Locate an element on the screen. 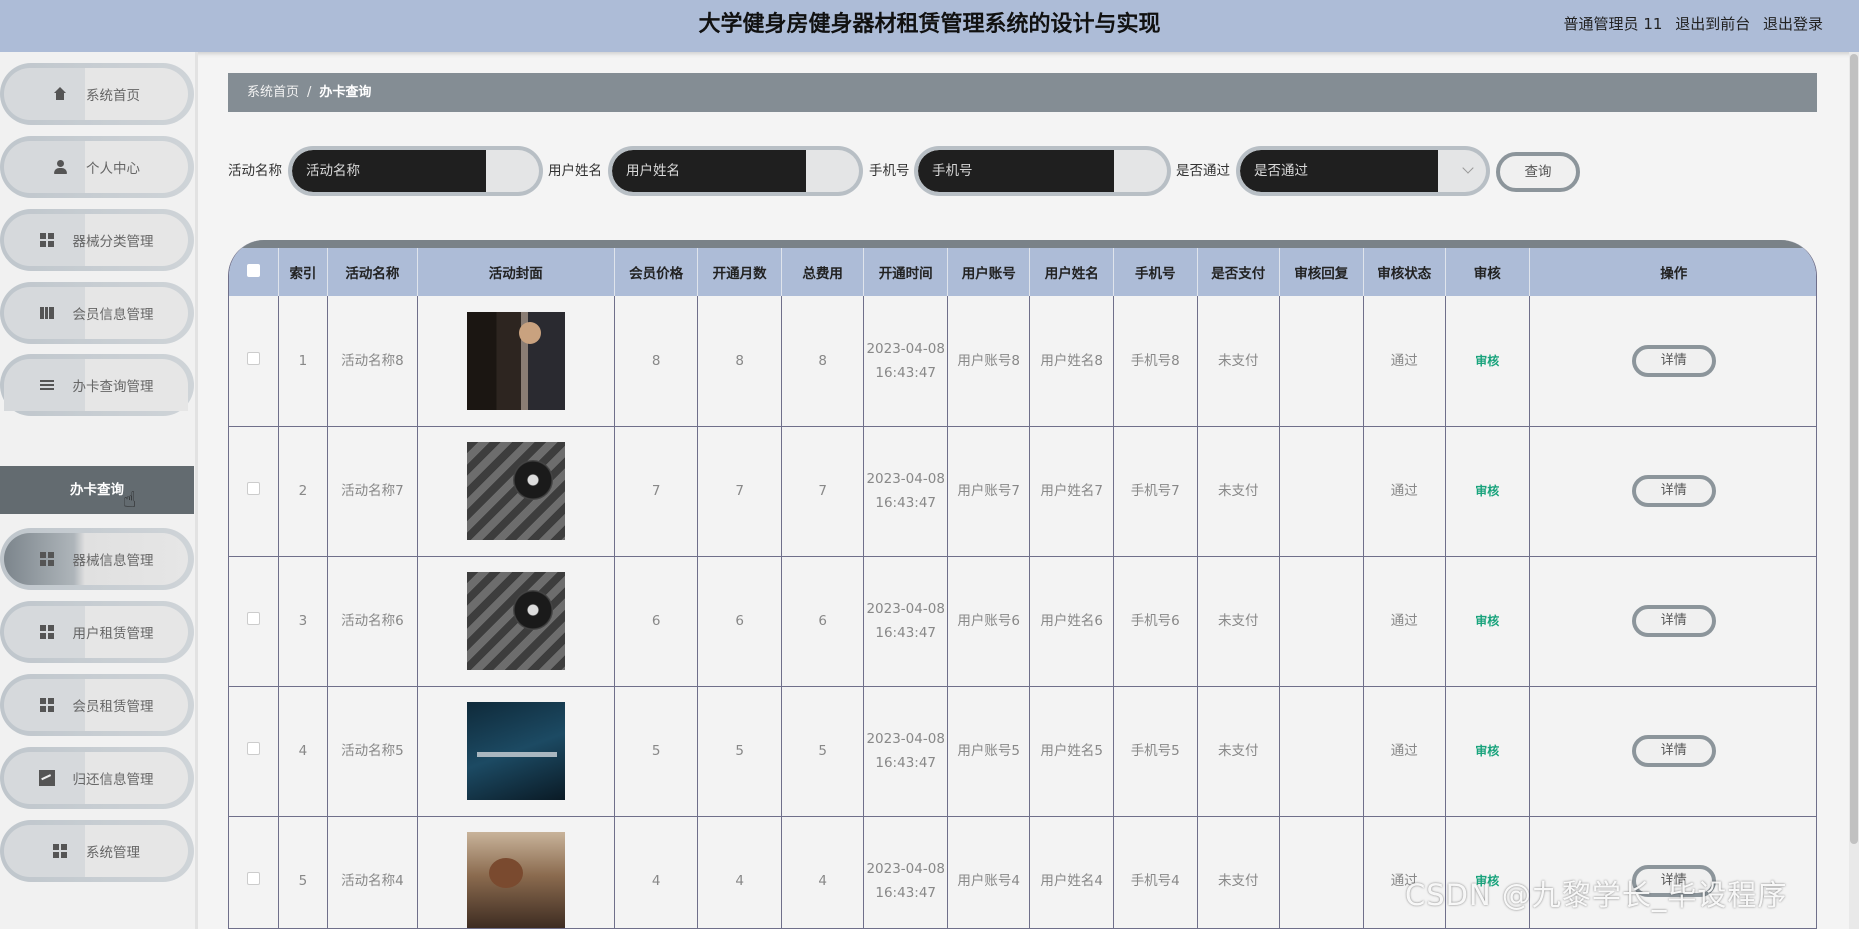 Image resolution: width=1859 pixels, height=929 pixels. sidebar-item-label: 系统管理 is located at coordinates (113, 853).